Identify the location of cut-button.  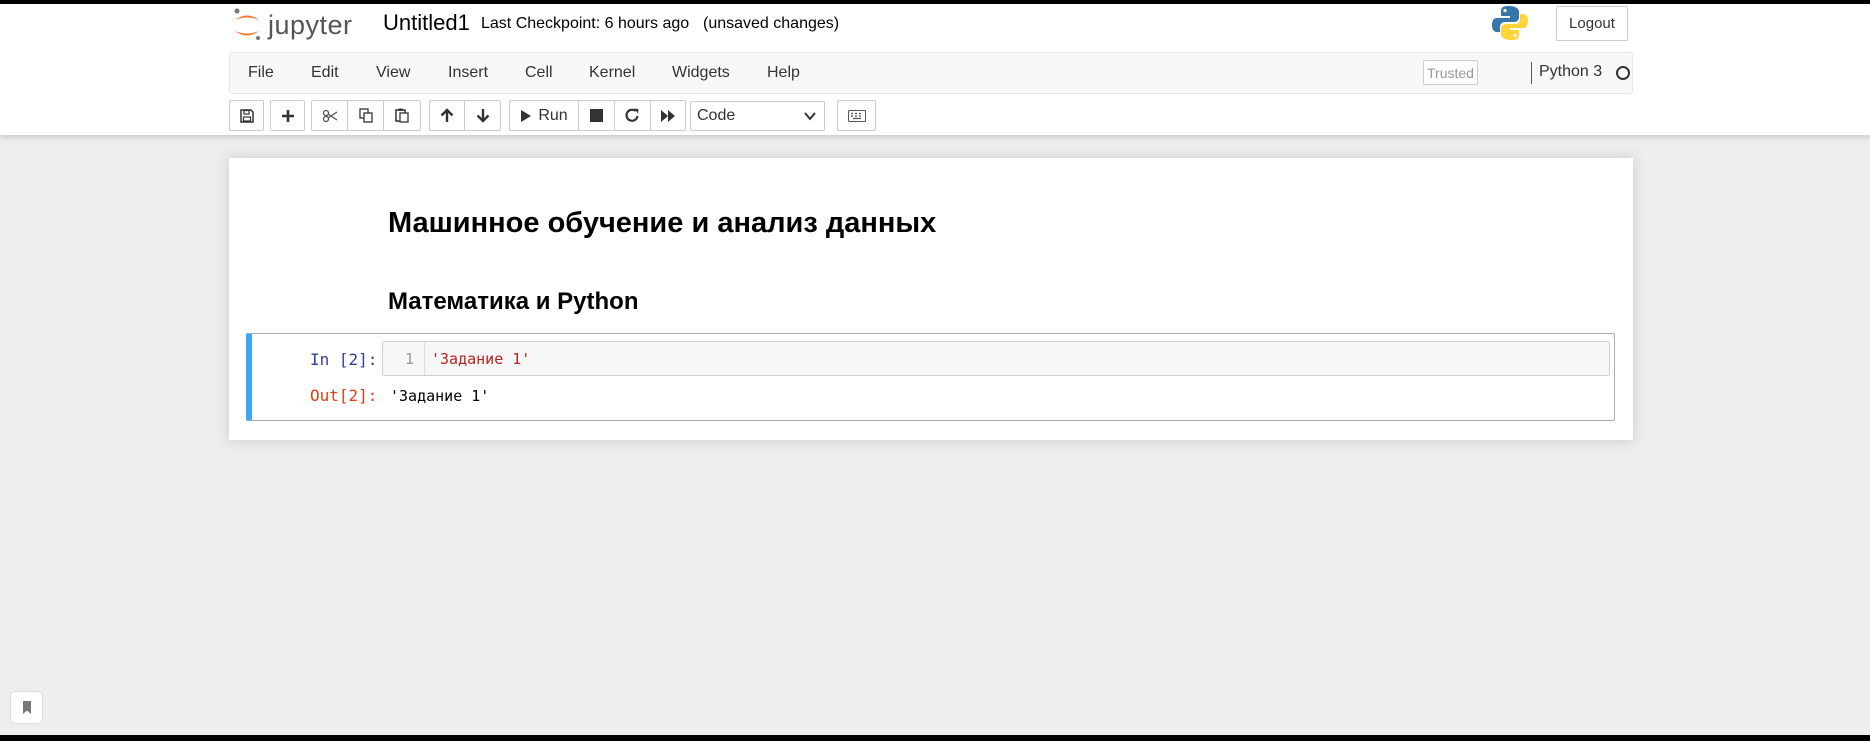
(329, 115).